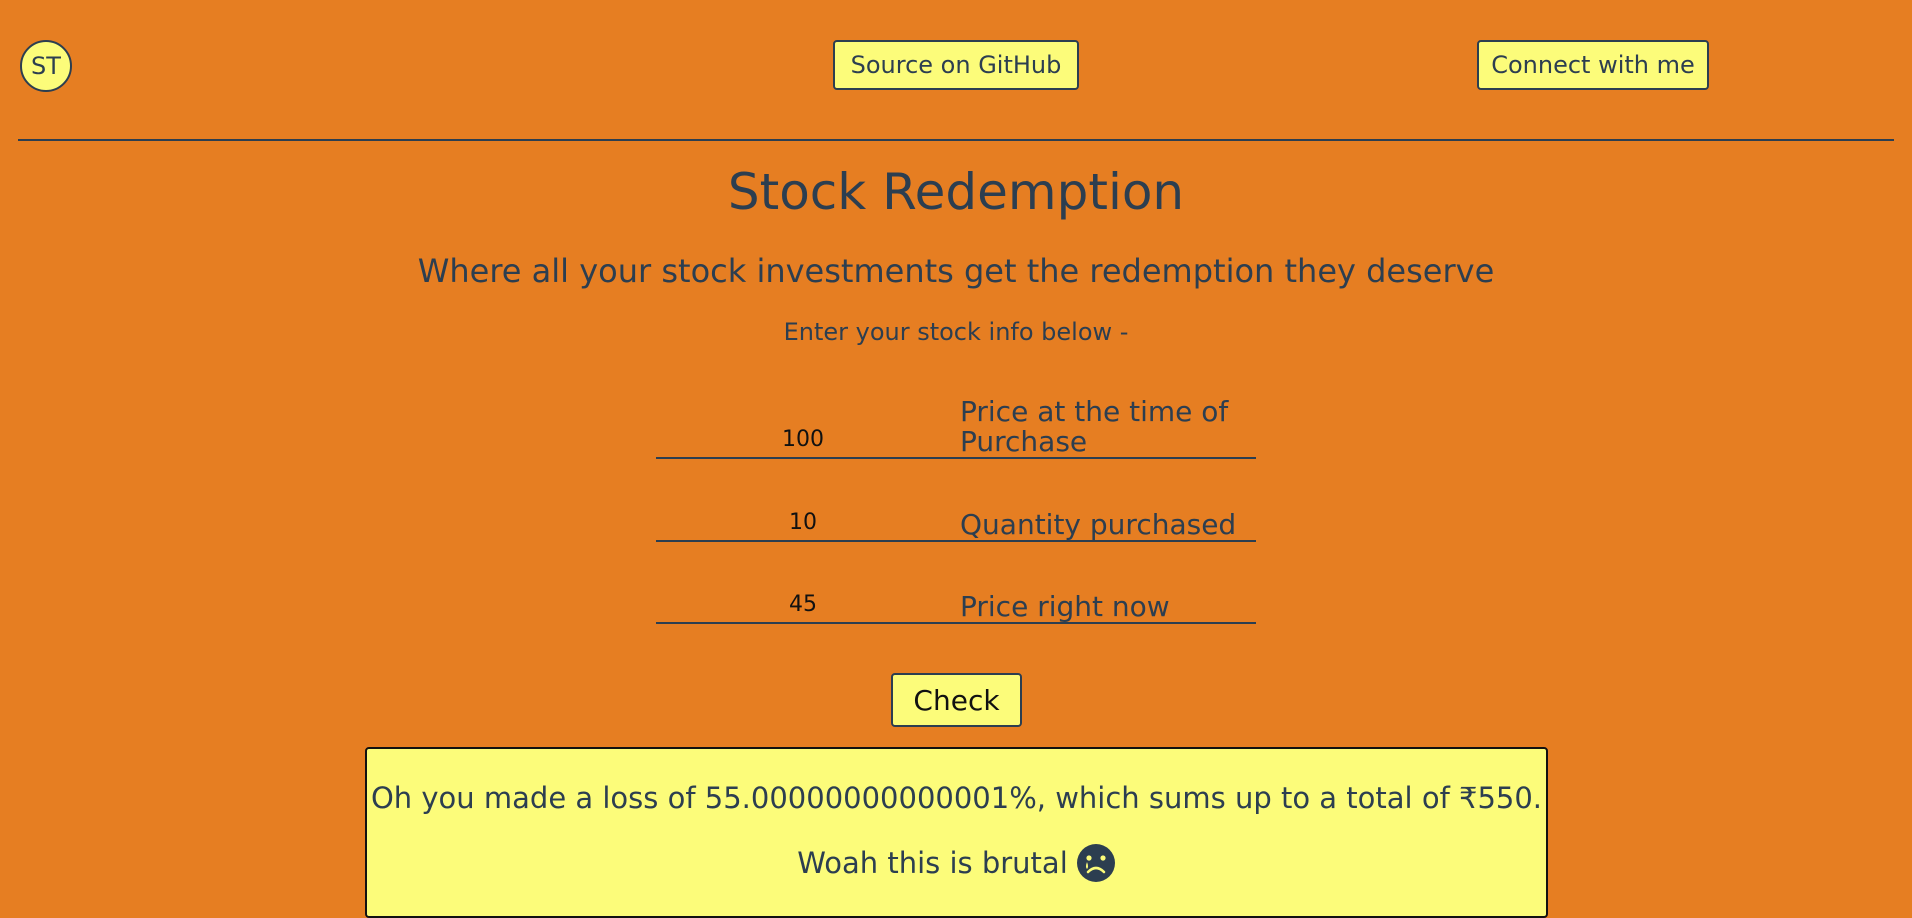 The width and height of the screenshot is (1912, 918). I want to click on check-button: Check, so click(956, 700).